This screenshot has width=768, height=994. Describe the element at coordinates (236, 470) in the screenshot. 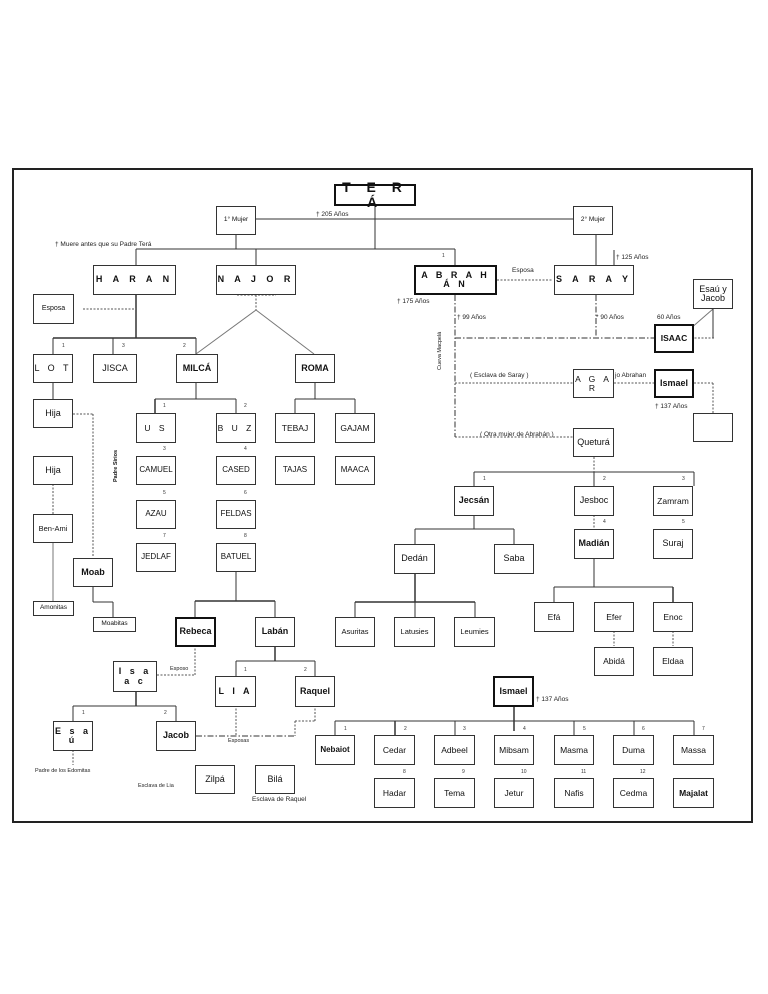

I see `node-cased: CASED` at that location.